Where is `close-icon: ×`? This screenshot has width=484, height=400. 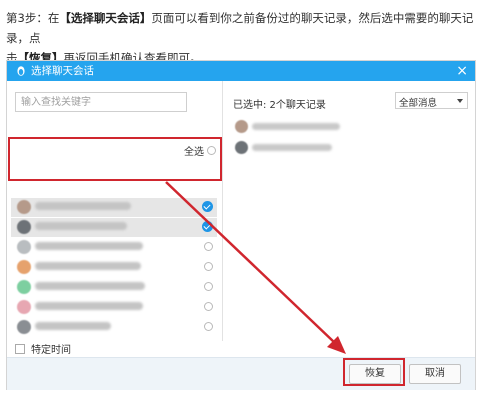 close-icon: × is located at coordinates (462, 71).